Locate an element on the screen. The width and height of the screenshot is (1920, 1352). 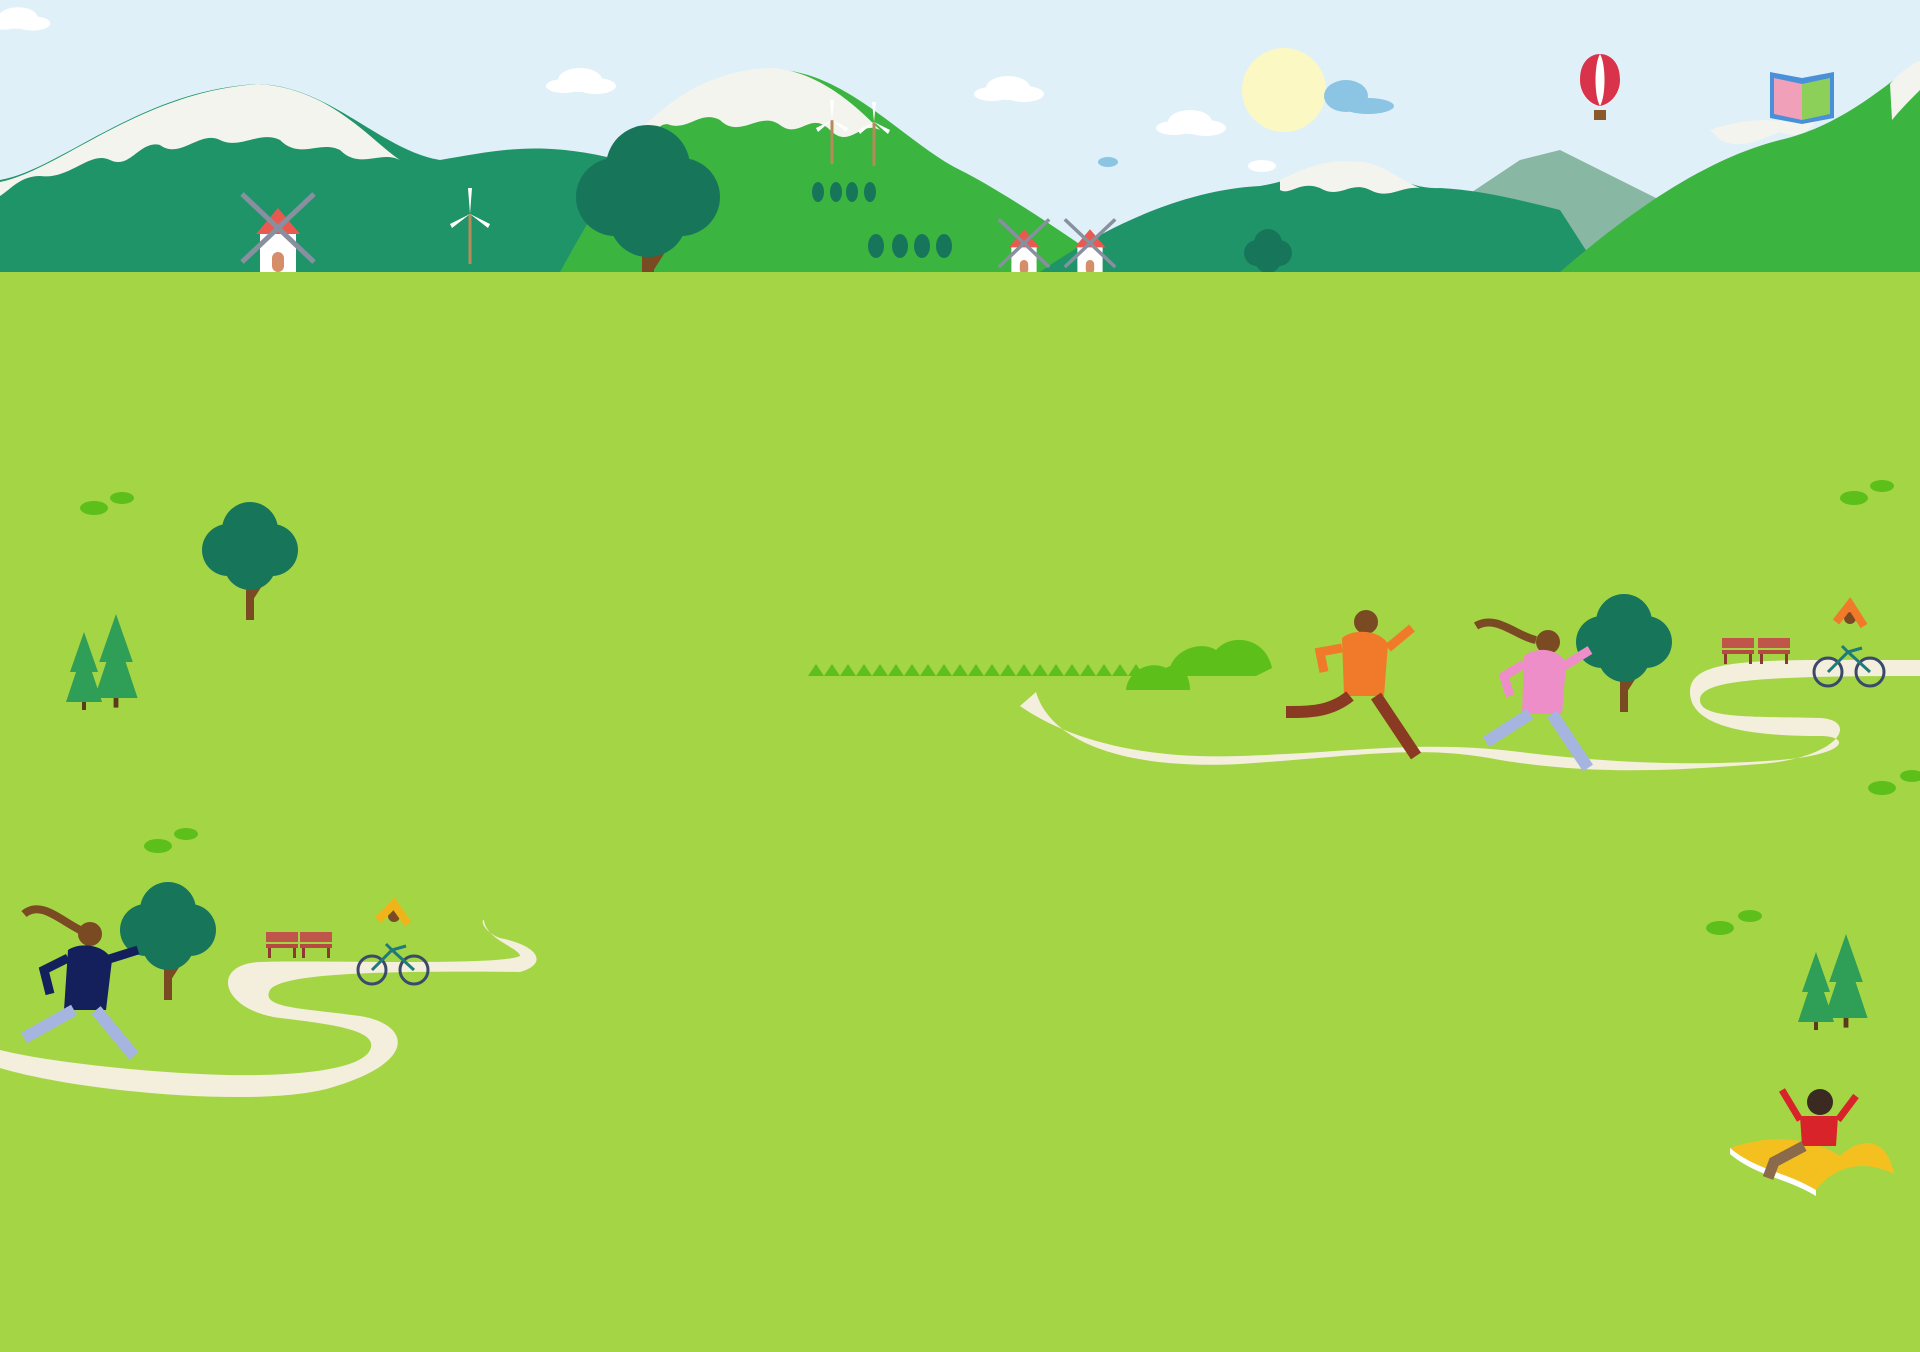
sun-icon is located at coordinates (1284, 90).